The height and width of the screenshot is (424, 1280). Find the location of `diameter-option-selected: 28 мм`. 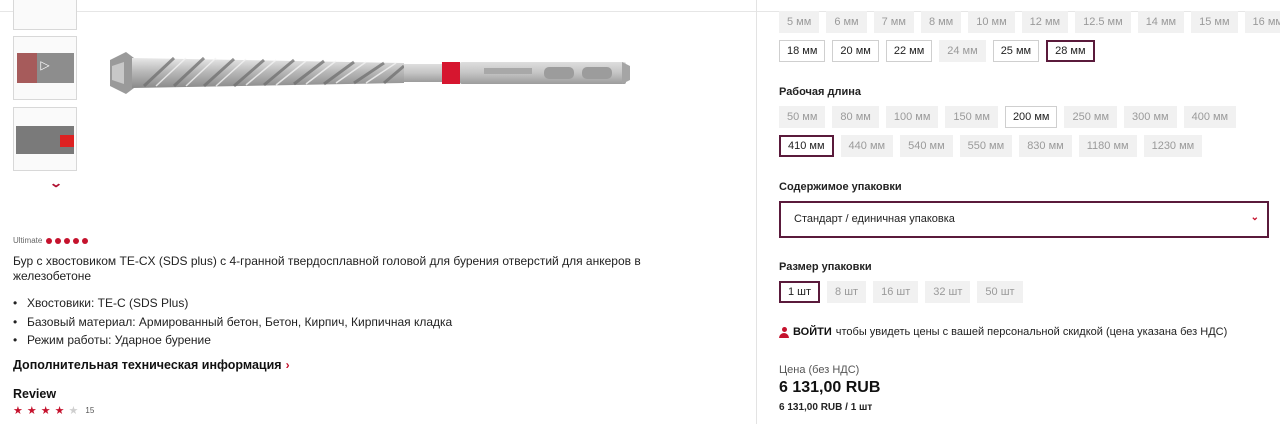

diameter-option-selected: 28 мм is located at coordinates (1070, 51).